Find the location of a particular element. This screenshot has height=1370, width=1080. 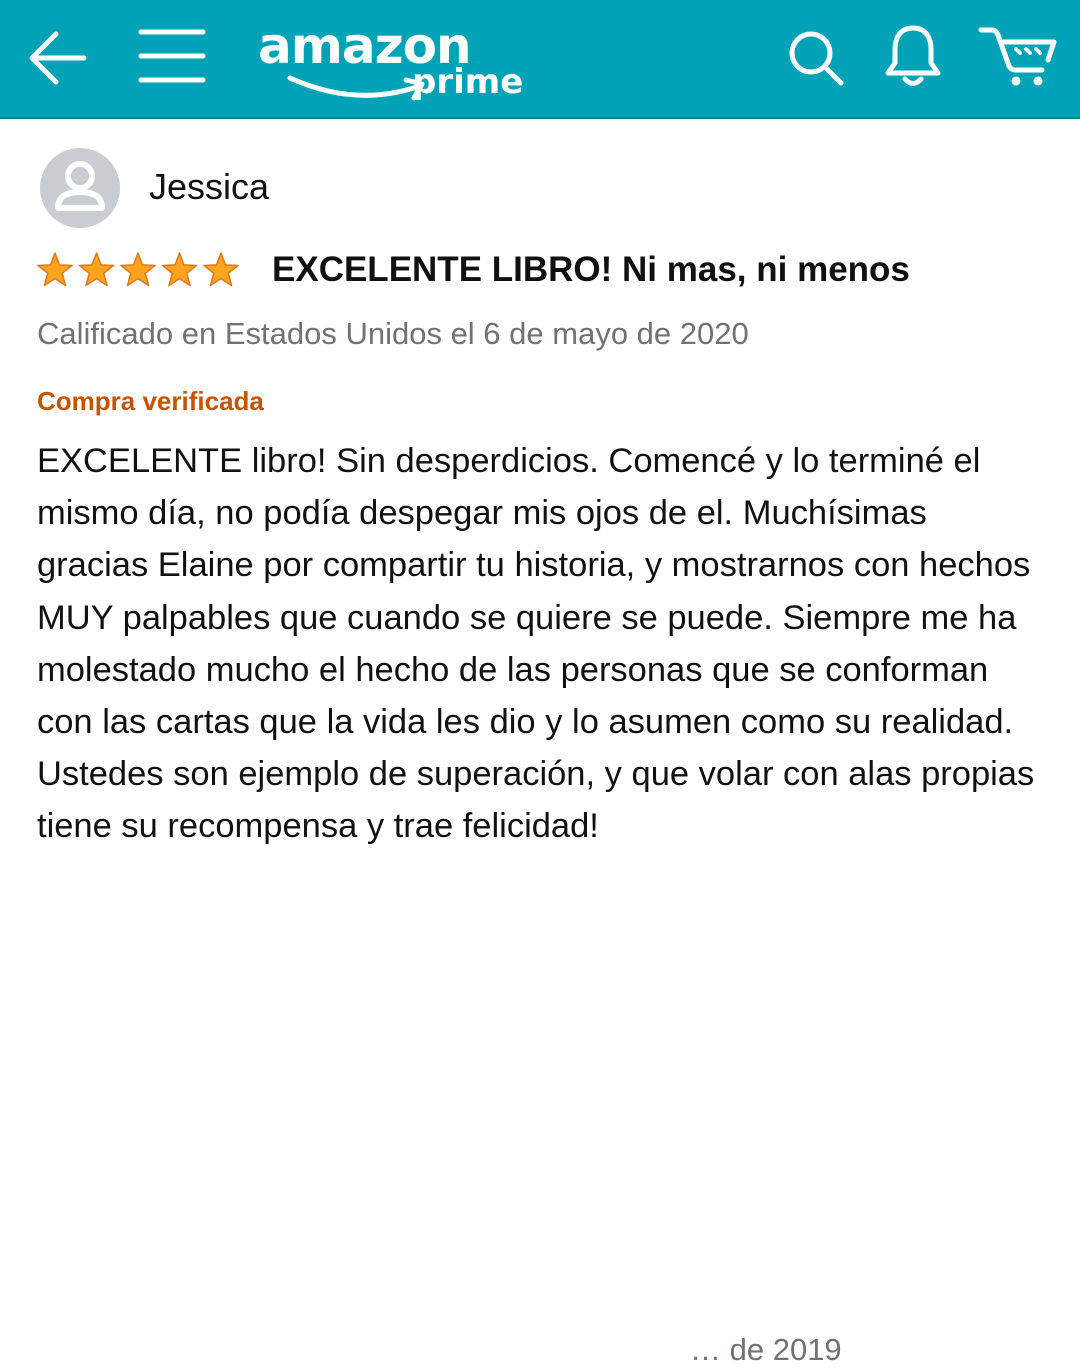

search-icon is located at coordinates (816, 58).